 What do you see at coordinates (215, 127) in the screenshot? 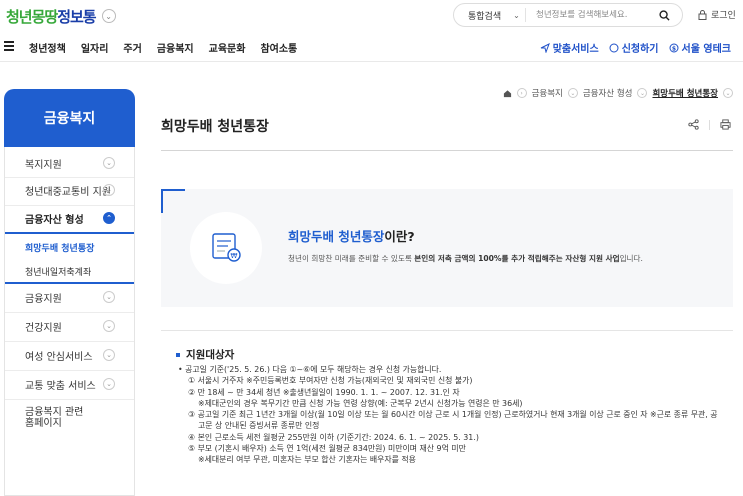
I see `page-title: 희망두배 청년통장` at bounding box center [215, 127].